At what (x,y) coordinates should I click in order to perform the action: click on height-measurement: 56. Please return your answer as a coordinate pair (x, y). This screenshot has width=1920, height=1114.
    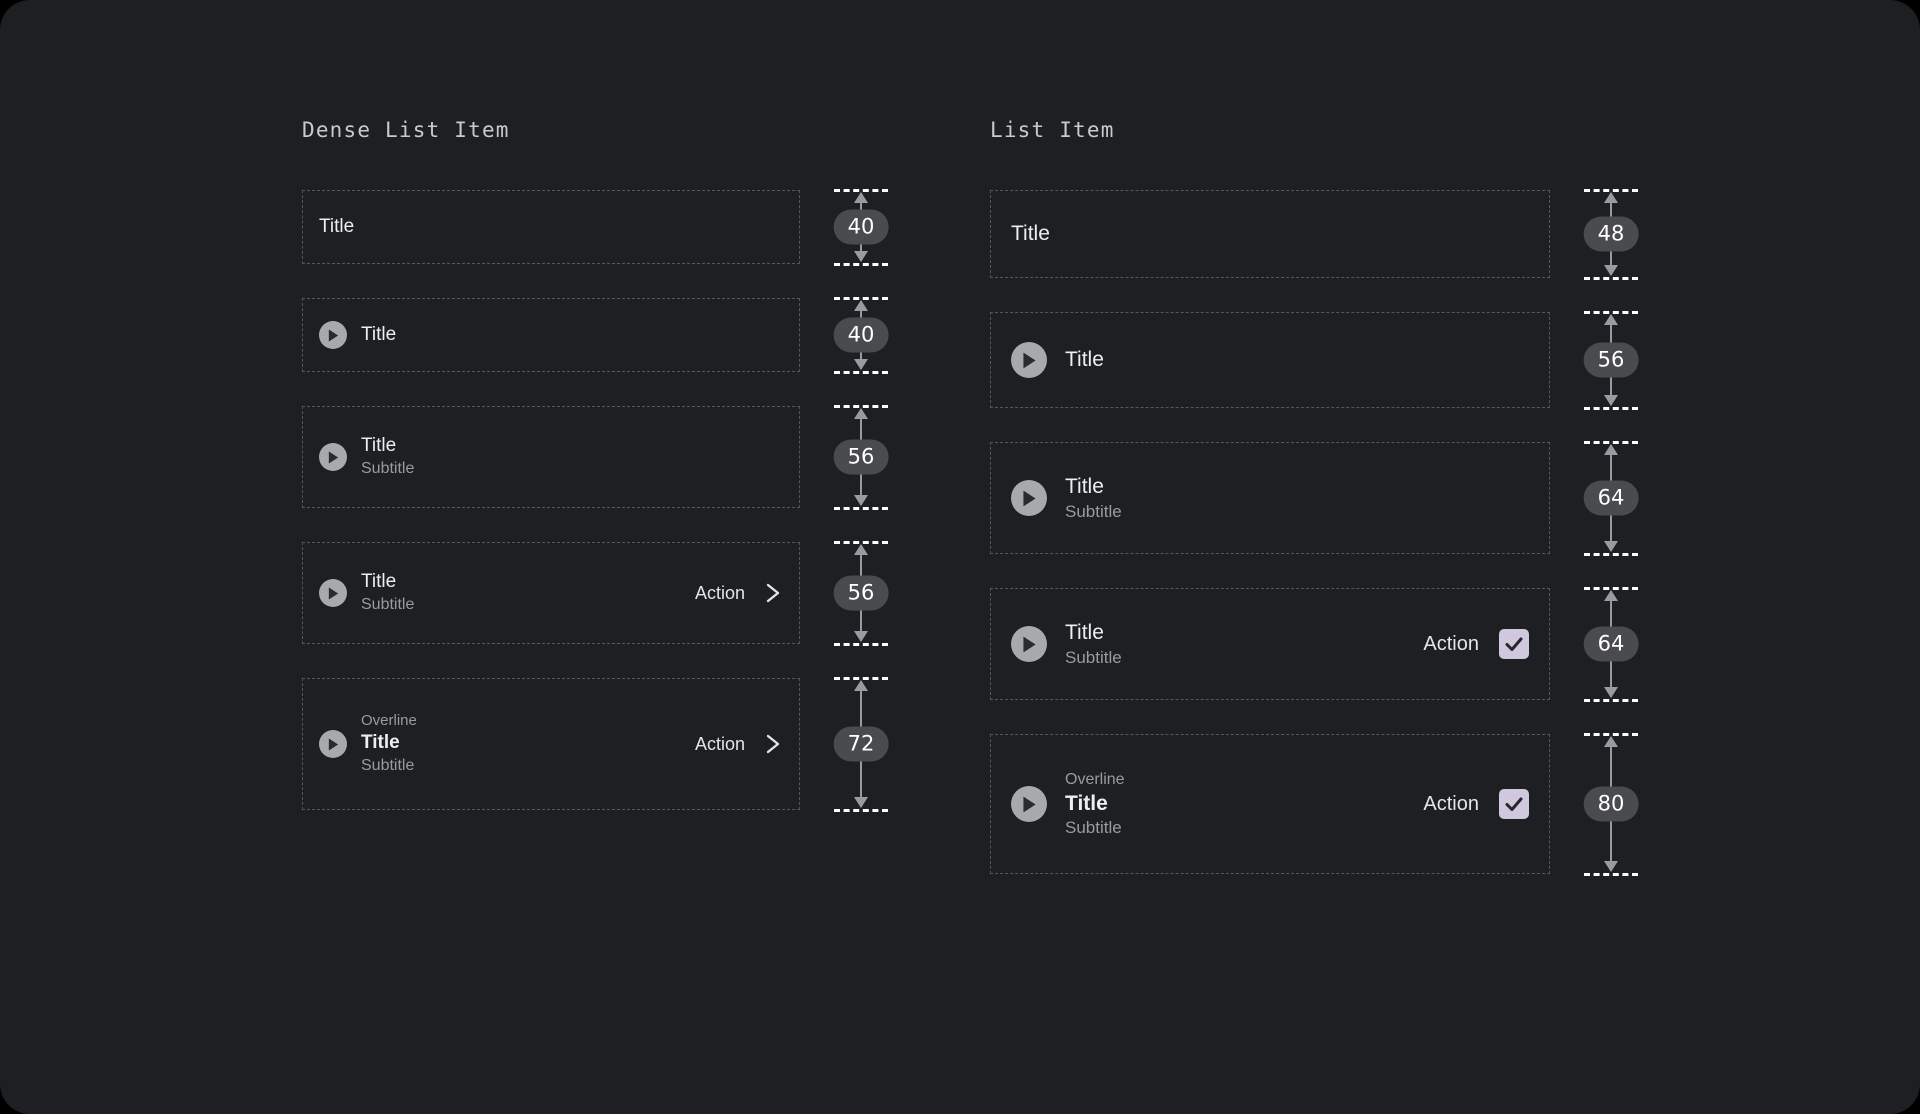
    Looking at the image, I should click on (1611, 360).